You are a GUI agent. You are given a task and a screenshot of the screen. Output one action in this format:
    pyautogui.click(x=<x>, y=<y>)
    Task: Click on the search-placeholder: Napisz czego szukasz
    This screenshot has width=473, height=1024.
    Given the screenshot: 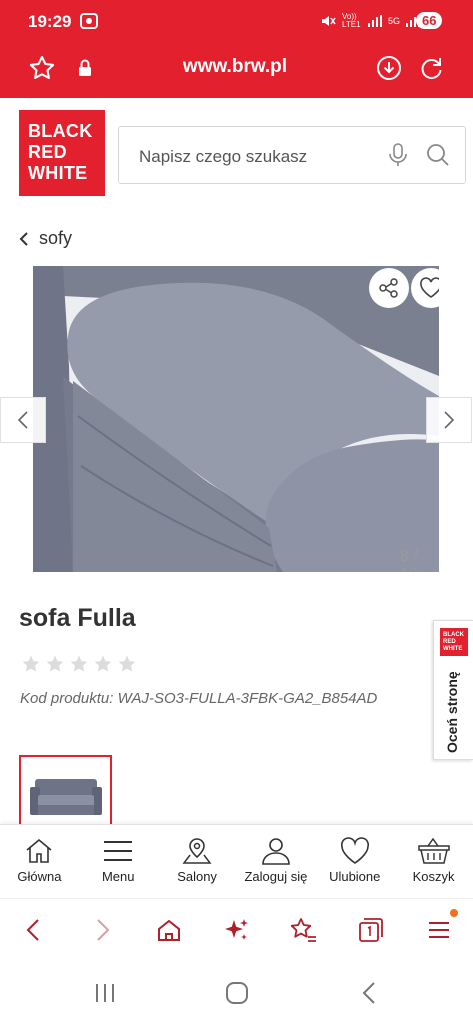 What is the action you would take?
    pyautogui.click(x=223, y=156)
    